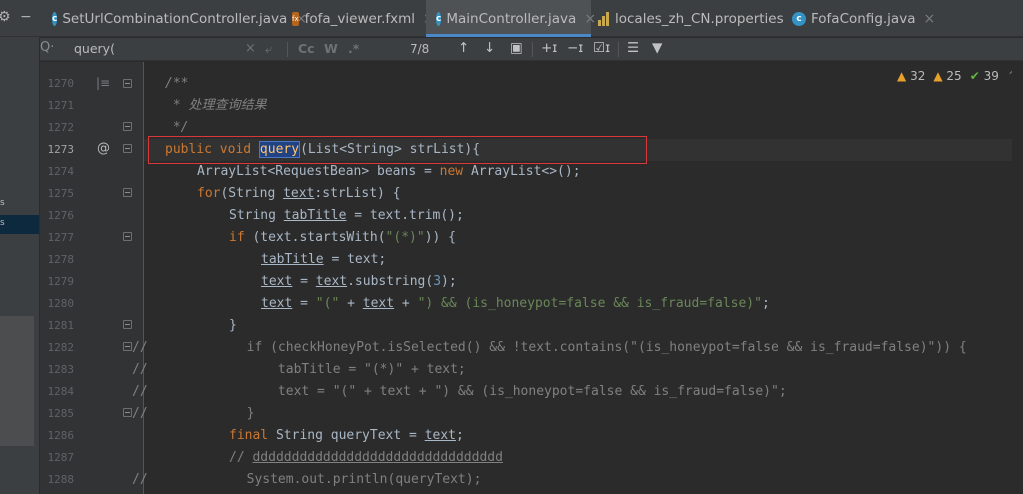  I want to click on tab-setUrlCombinationController: c SetUrlCombinationController.java ×, so click(177, 18).